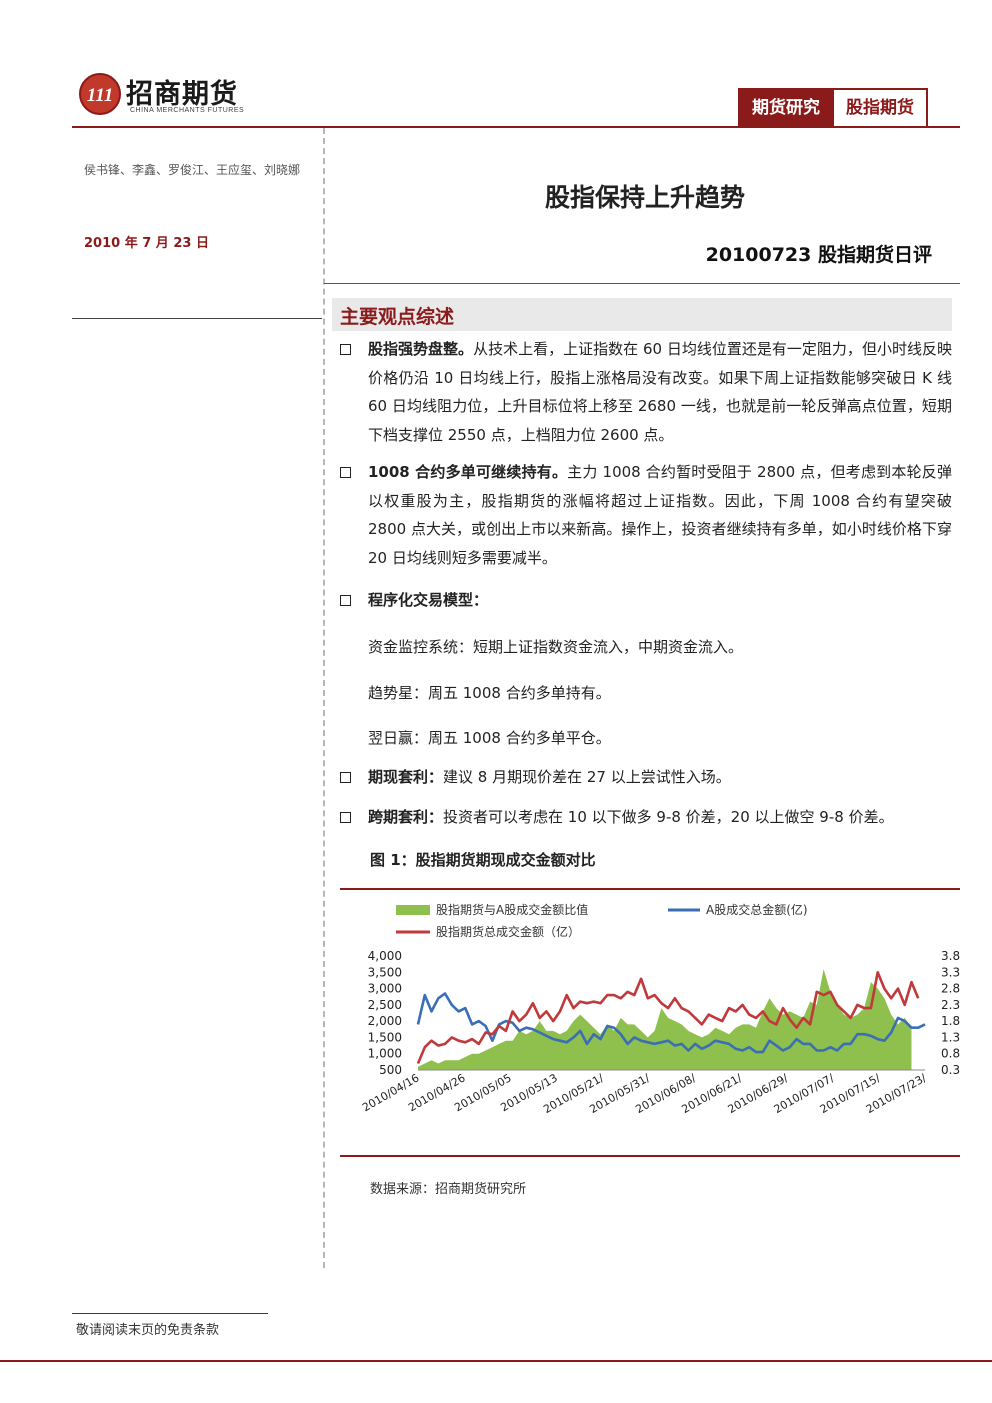 The width and height of the screenshot is (992, 1403). I want to click on tag-futures-research: 期货研究, so click(786, 108).